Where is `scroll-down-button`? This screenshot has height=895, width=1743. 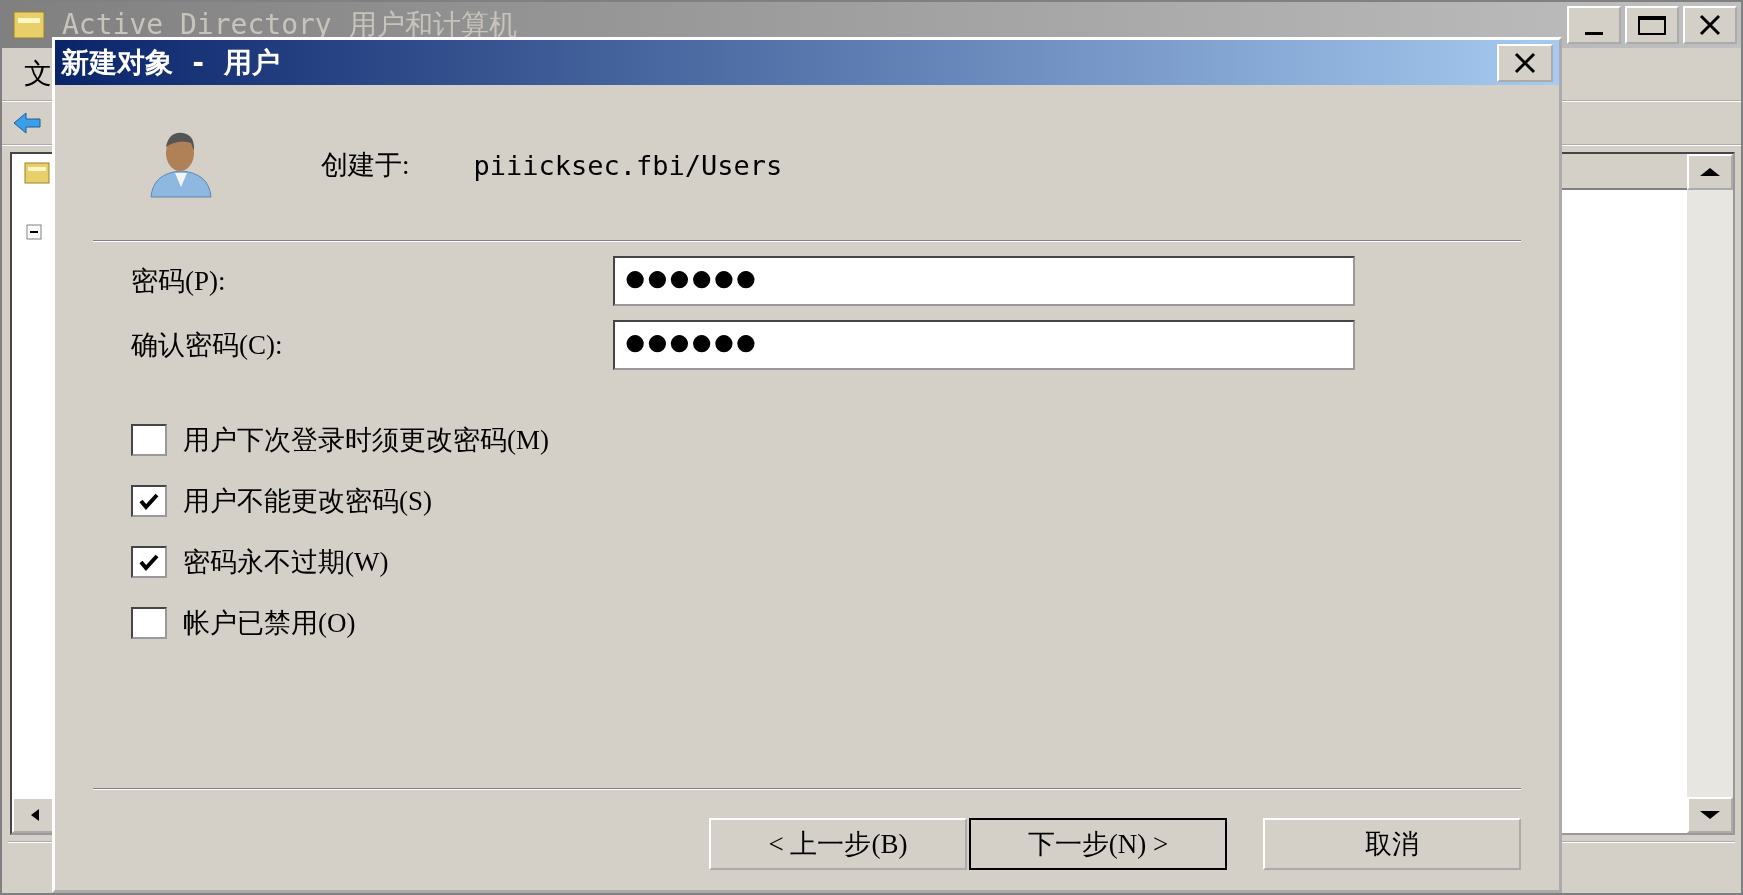
scroll-down-button is located at coordinates (1710, 815).